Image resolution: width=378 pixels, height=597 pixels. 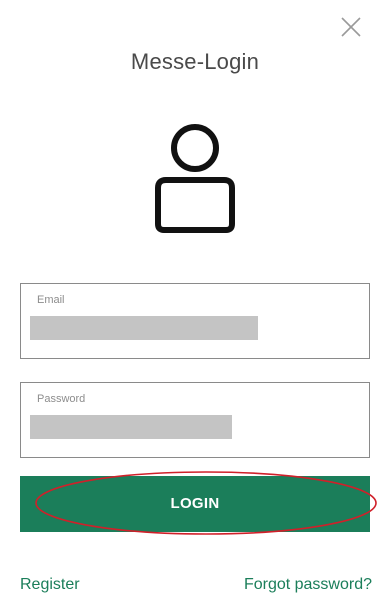 I want to click on password-value-redacted, so click(x=131, y=427).